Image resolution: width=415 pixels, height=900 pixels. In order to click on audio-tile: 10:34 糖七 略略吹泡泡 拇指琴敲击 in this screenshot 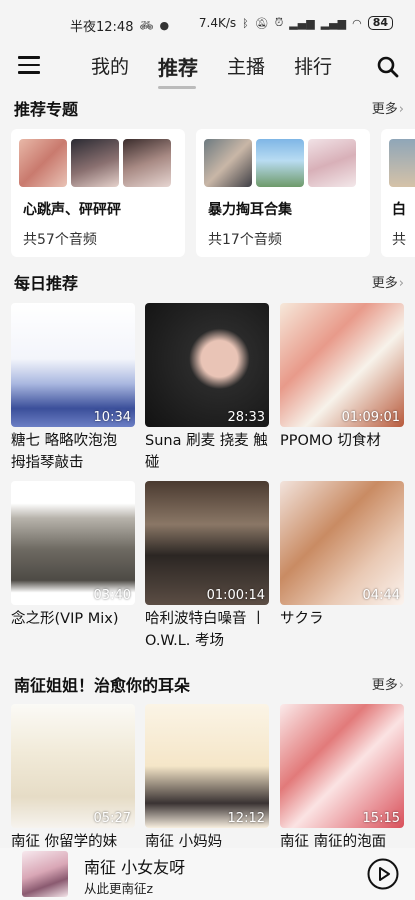, I will do `click(73, 388)`.